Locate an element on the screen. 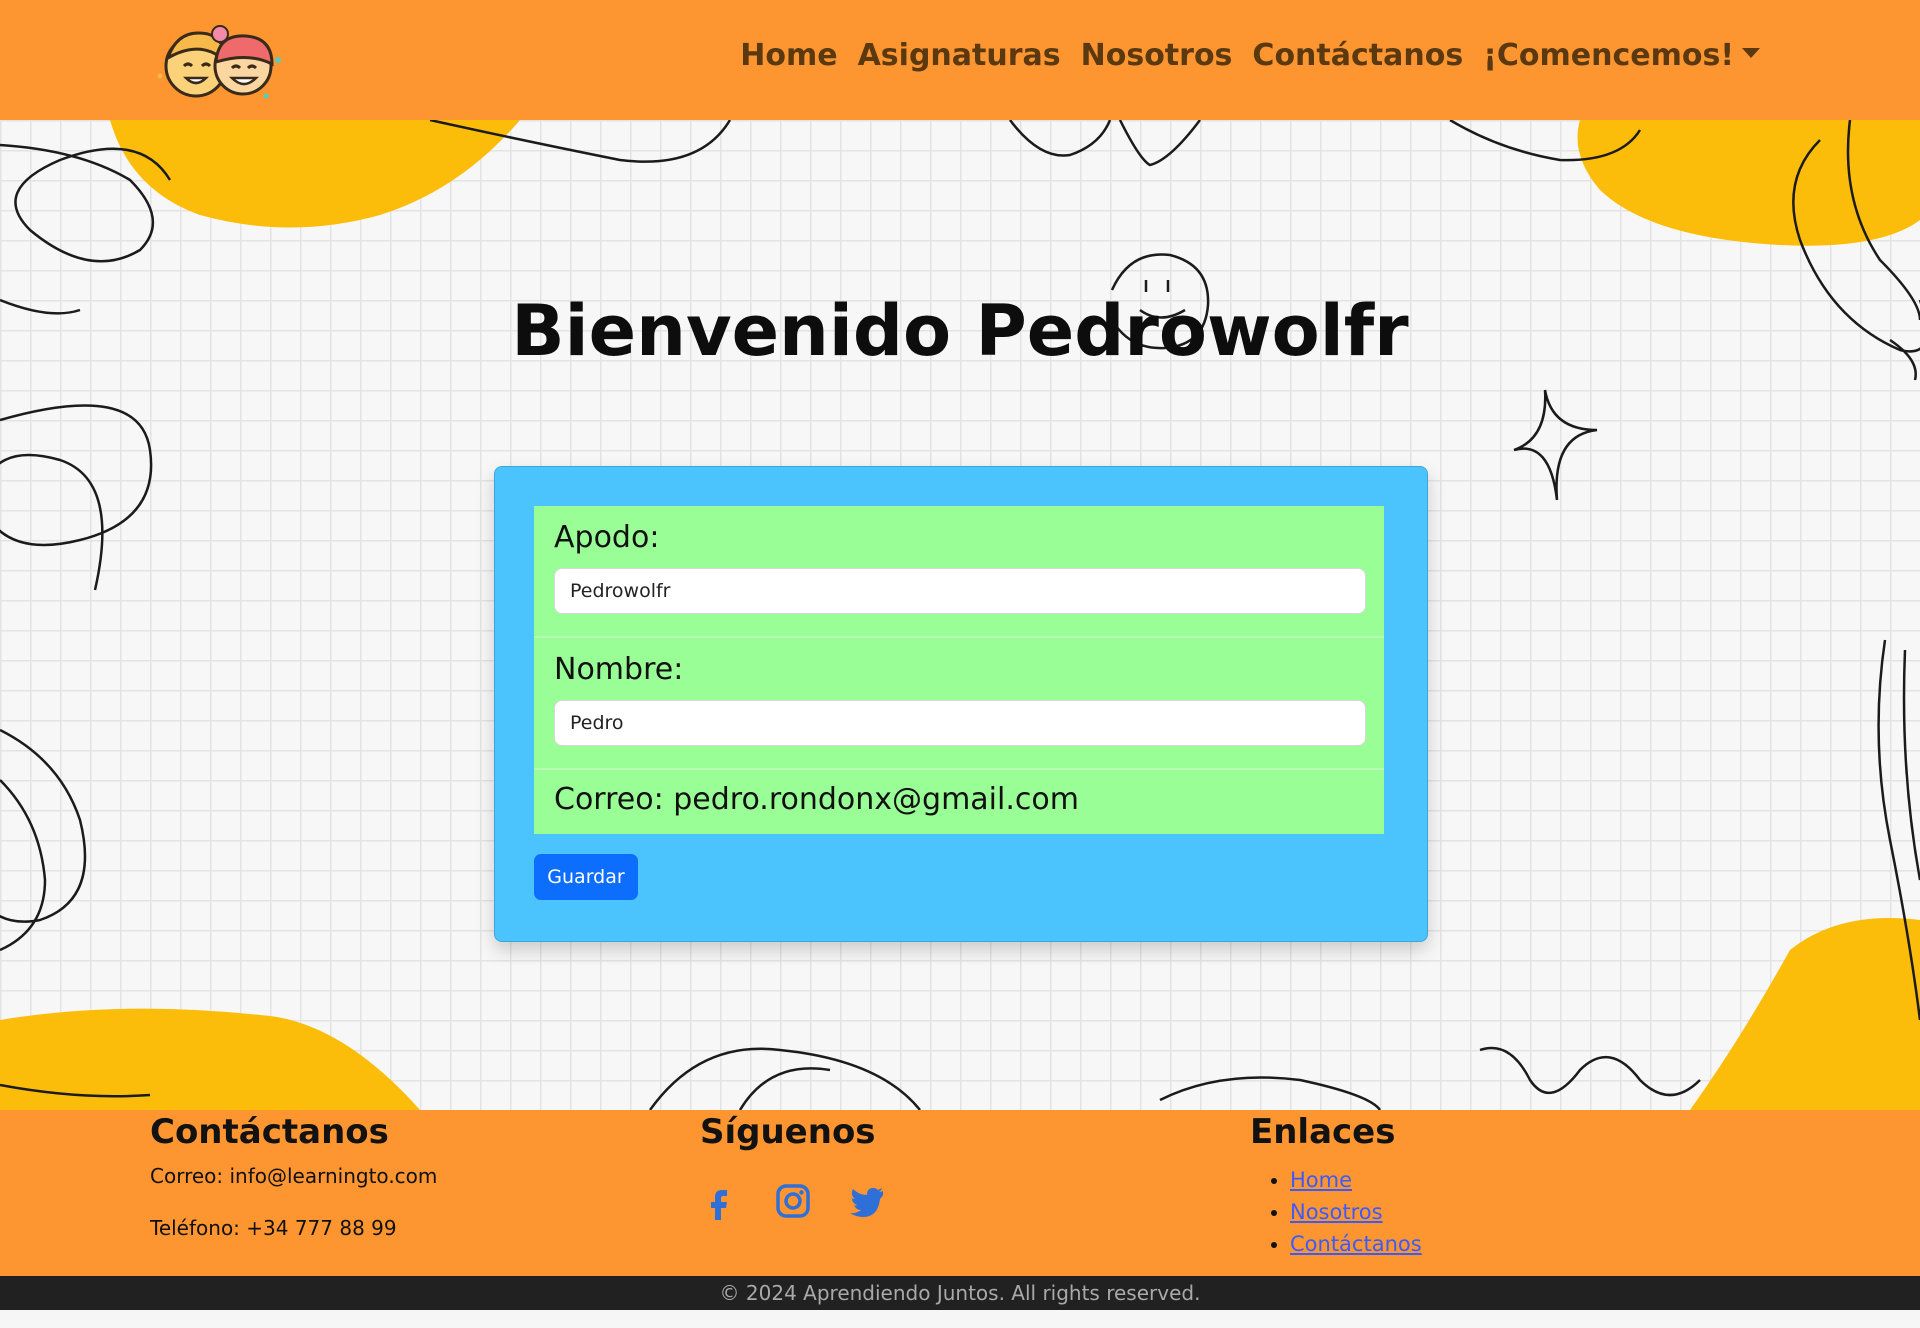 The height and width of the screenshot is (1328, 1920). footer-contact-email: Correo: info@learningto.com is located at coordinates (294, 1176).